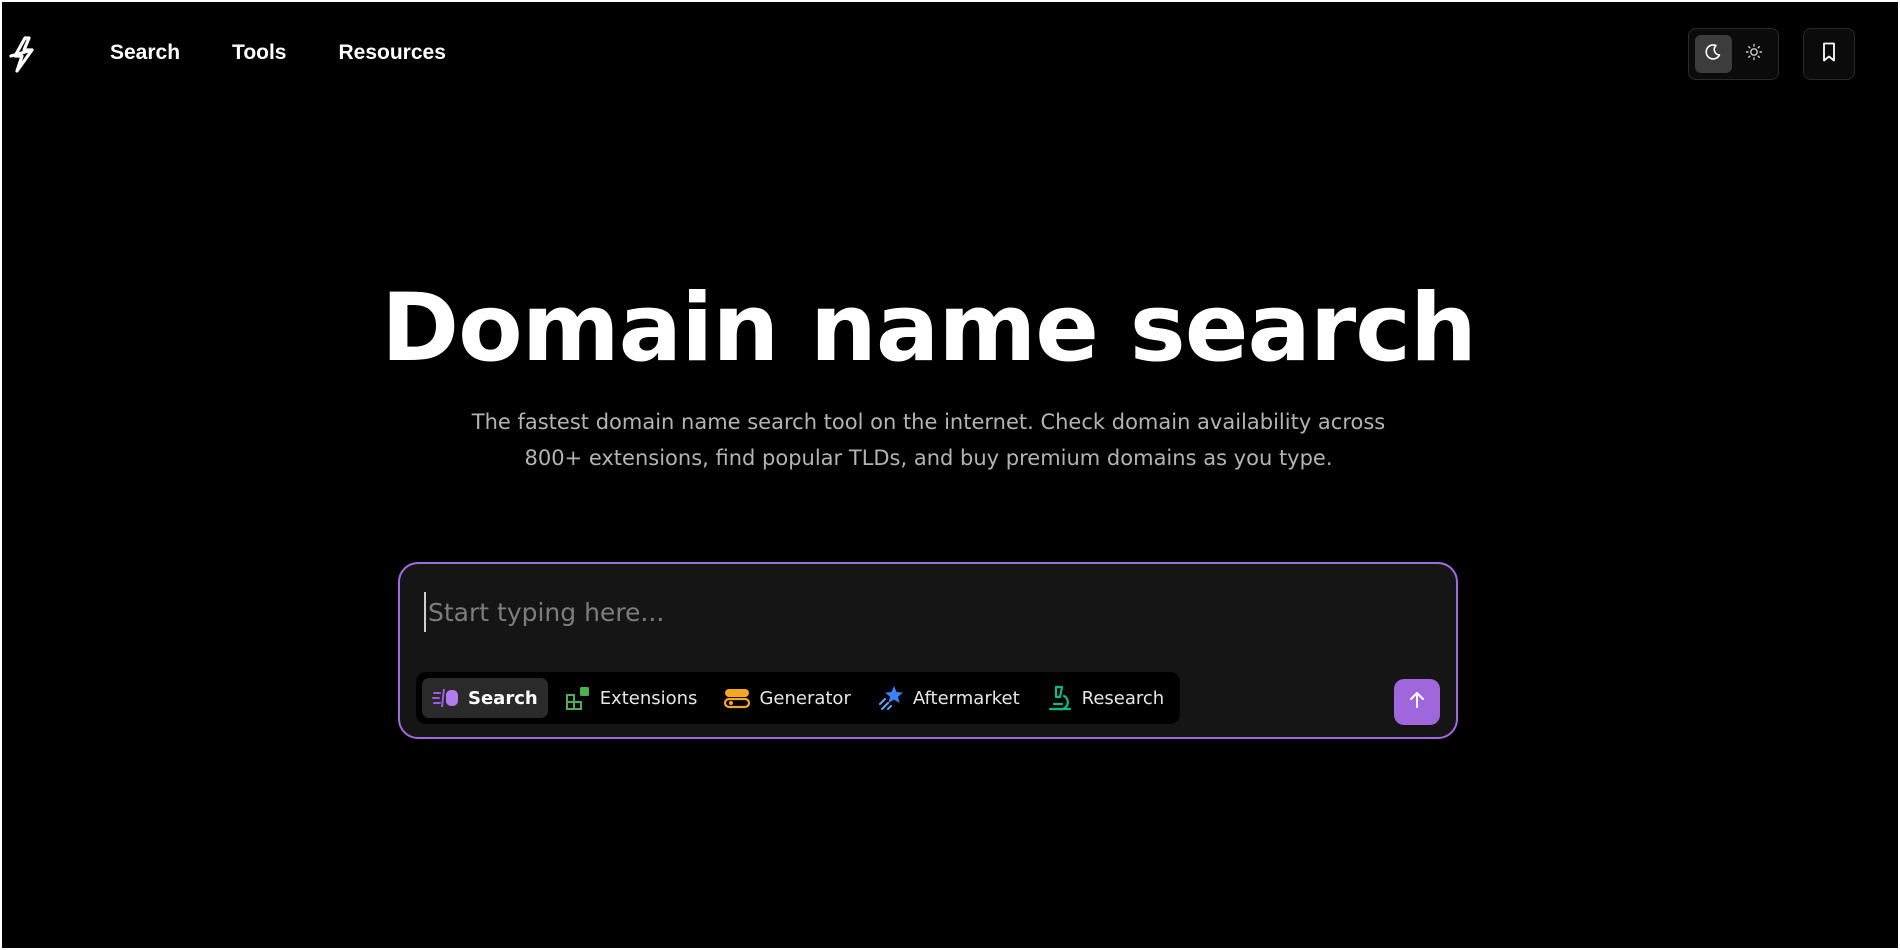 This screenshot has width=1900, height=950. I want to click on search-speed-icon, so click(446, 698).